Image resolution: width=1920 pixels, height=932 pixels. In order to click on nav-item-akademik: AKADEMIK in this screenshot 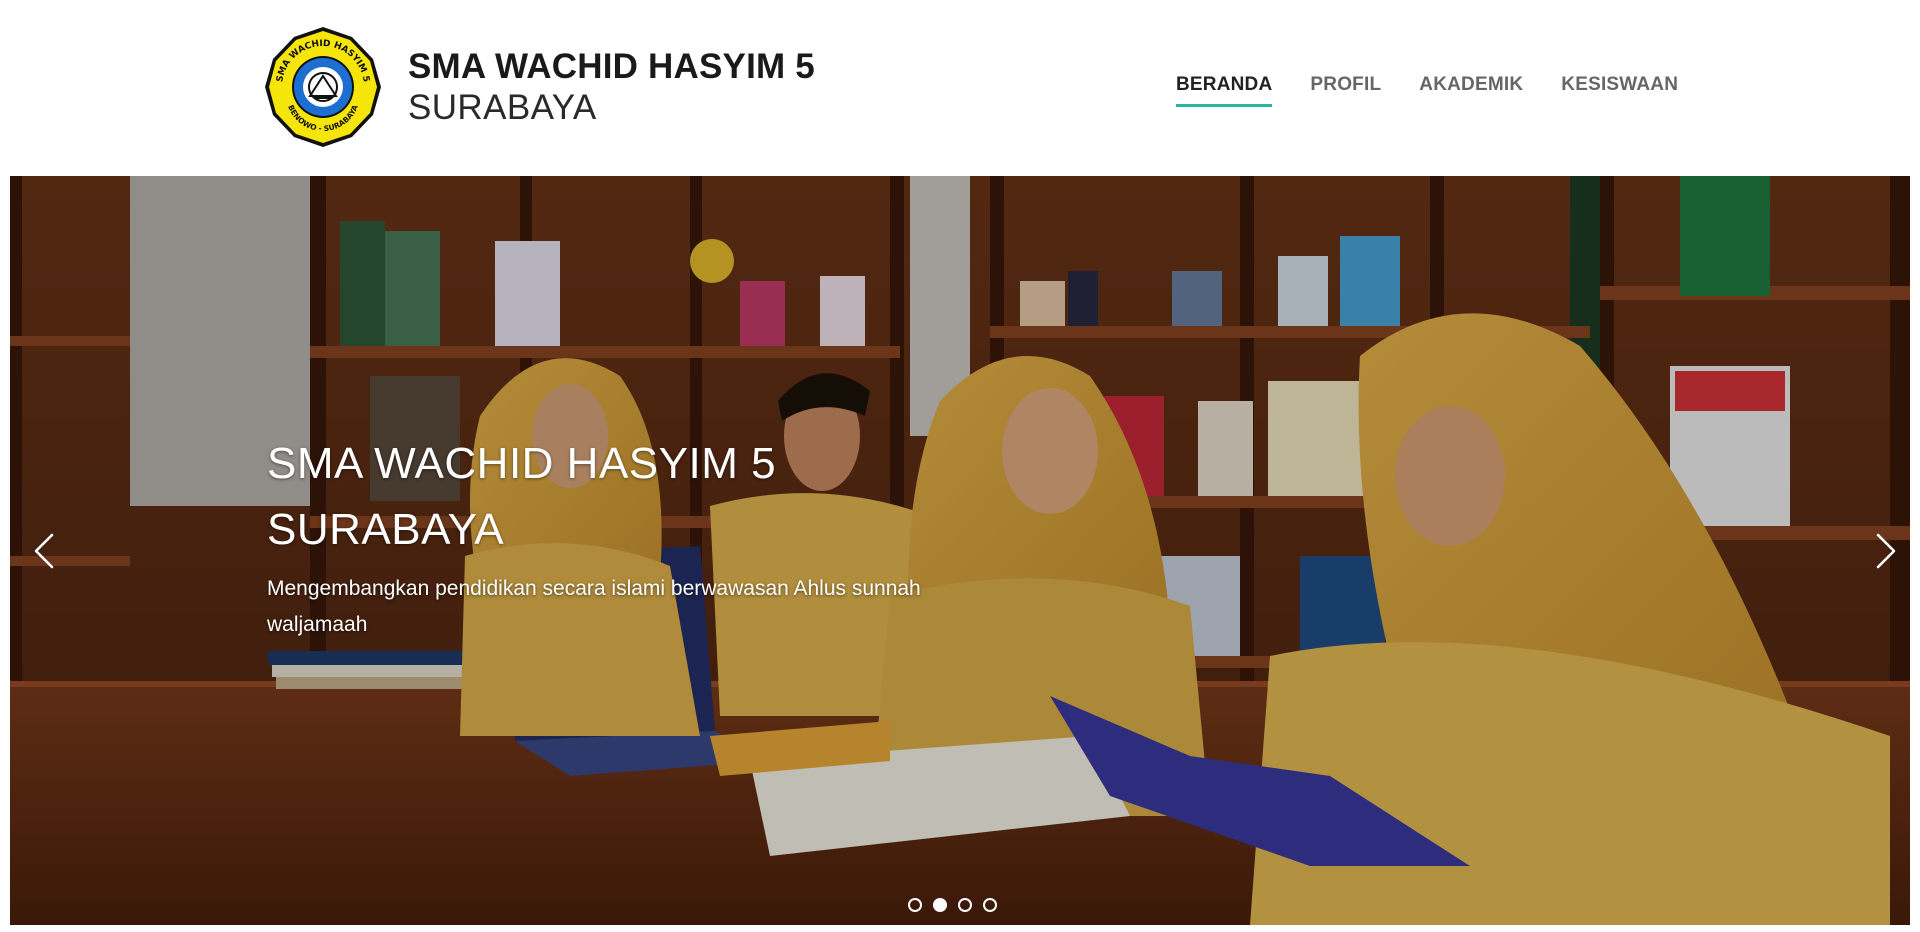, I will do `click(1471, 90)`.